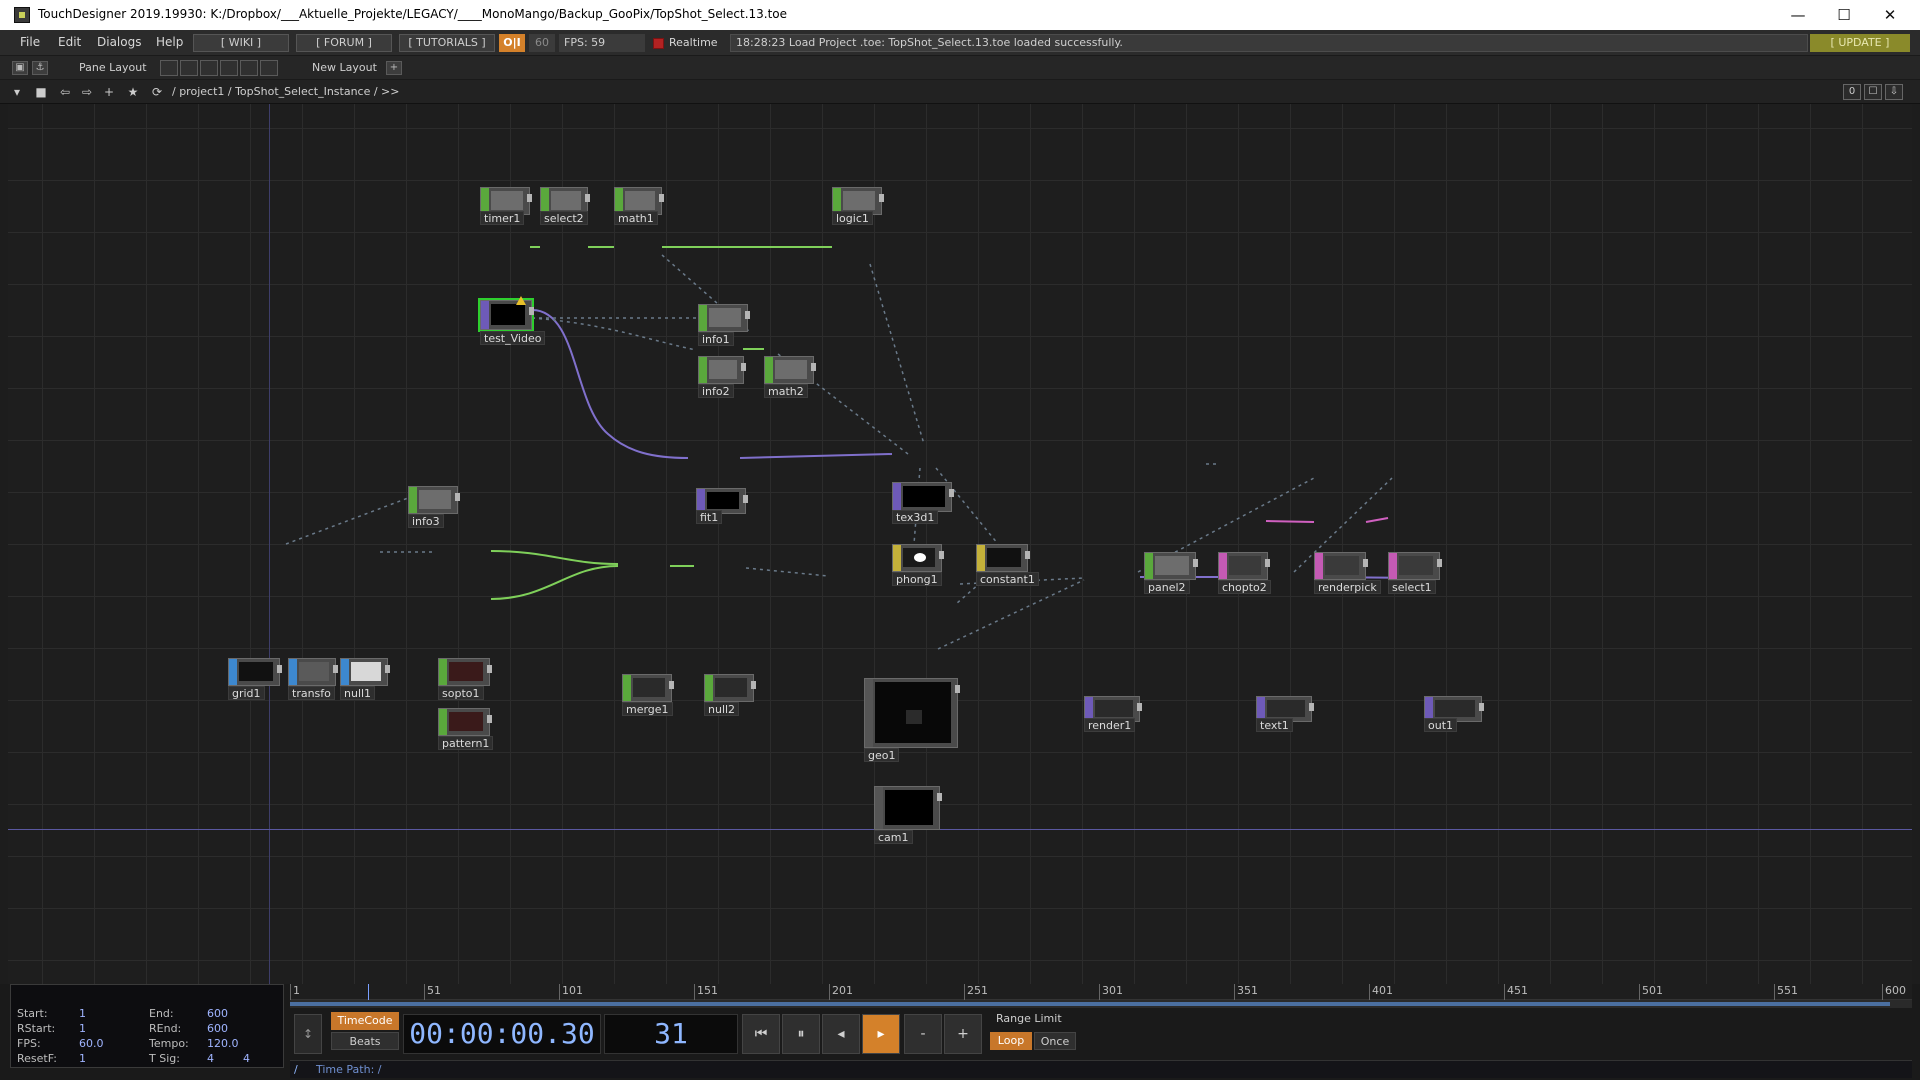 This screenshot has width=1920, height=1080. I want to click on pause-icon: ⏸, so click(801, 1034).